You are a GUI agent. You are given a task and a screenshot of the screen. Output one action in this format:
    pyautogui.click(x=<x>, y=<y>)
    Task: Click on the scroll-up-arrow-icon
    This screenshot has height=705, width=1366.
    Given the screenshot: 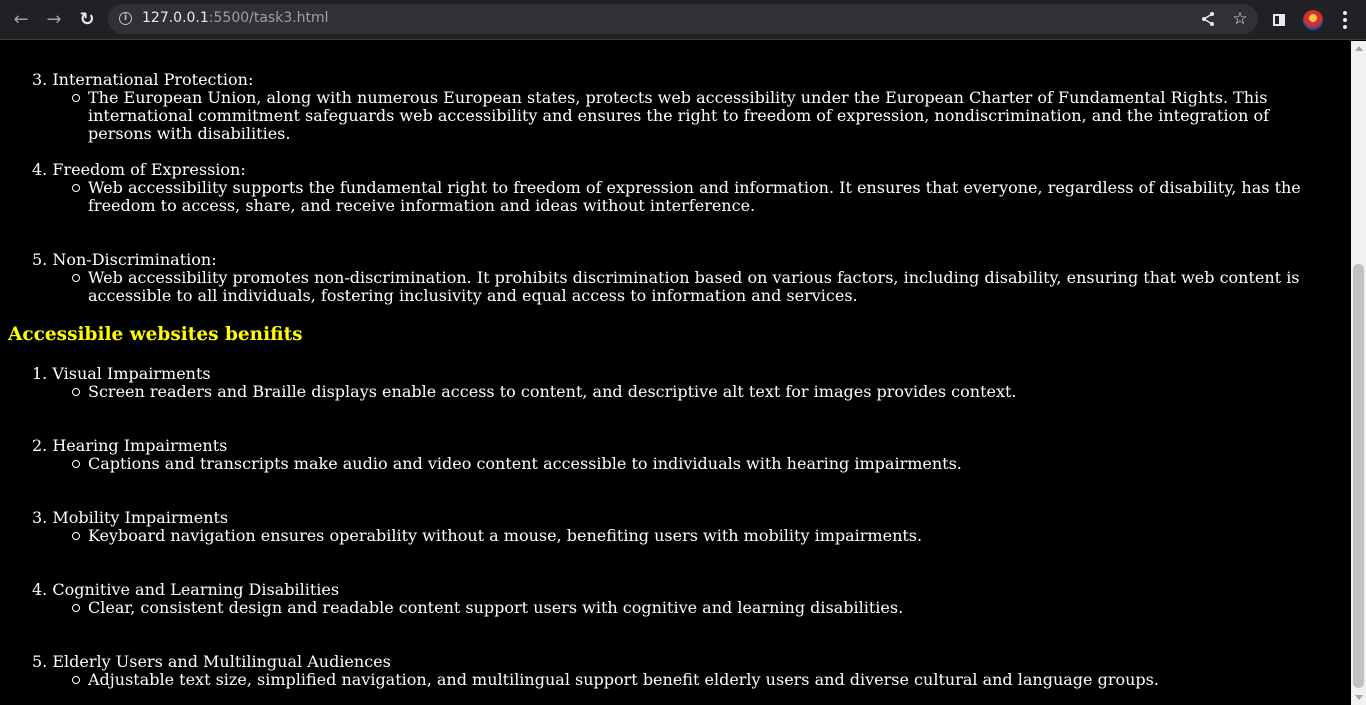 What is the action you would take?
    pyautogui.click(x=1359, y=48)
    